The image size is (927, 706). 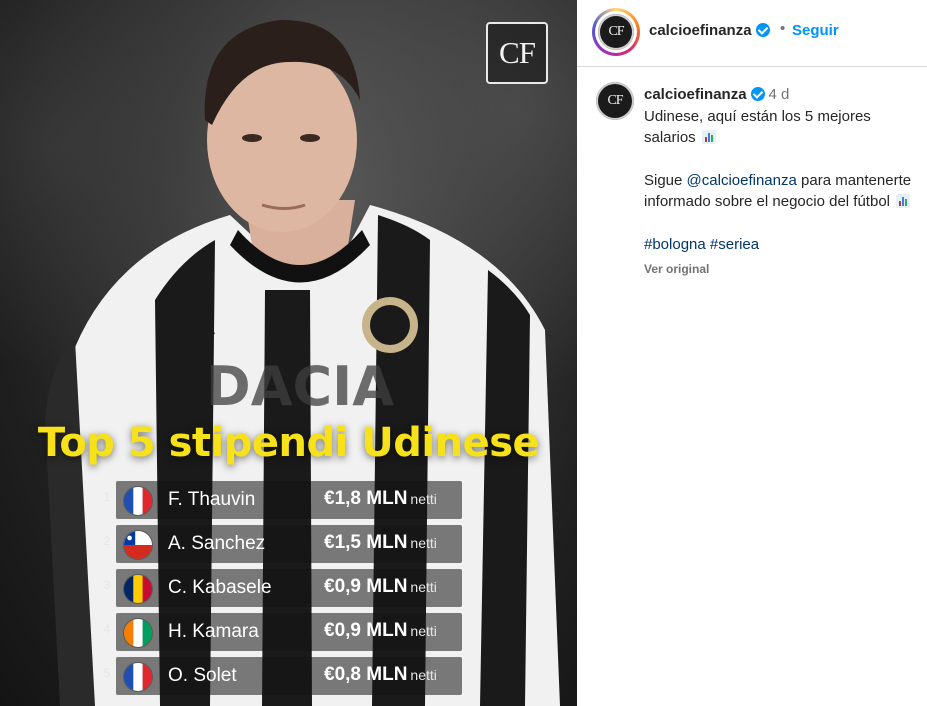 I want to click on table-row: 5 O. Solet €0,8 MLN netti, so click(x=278, y=676).